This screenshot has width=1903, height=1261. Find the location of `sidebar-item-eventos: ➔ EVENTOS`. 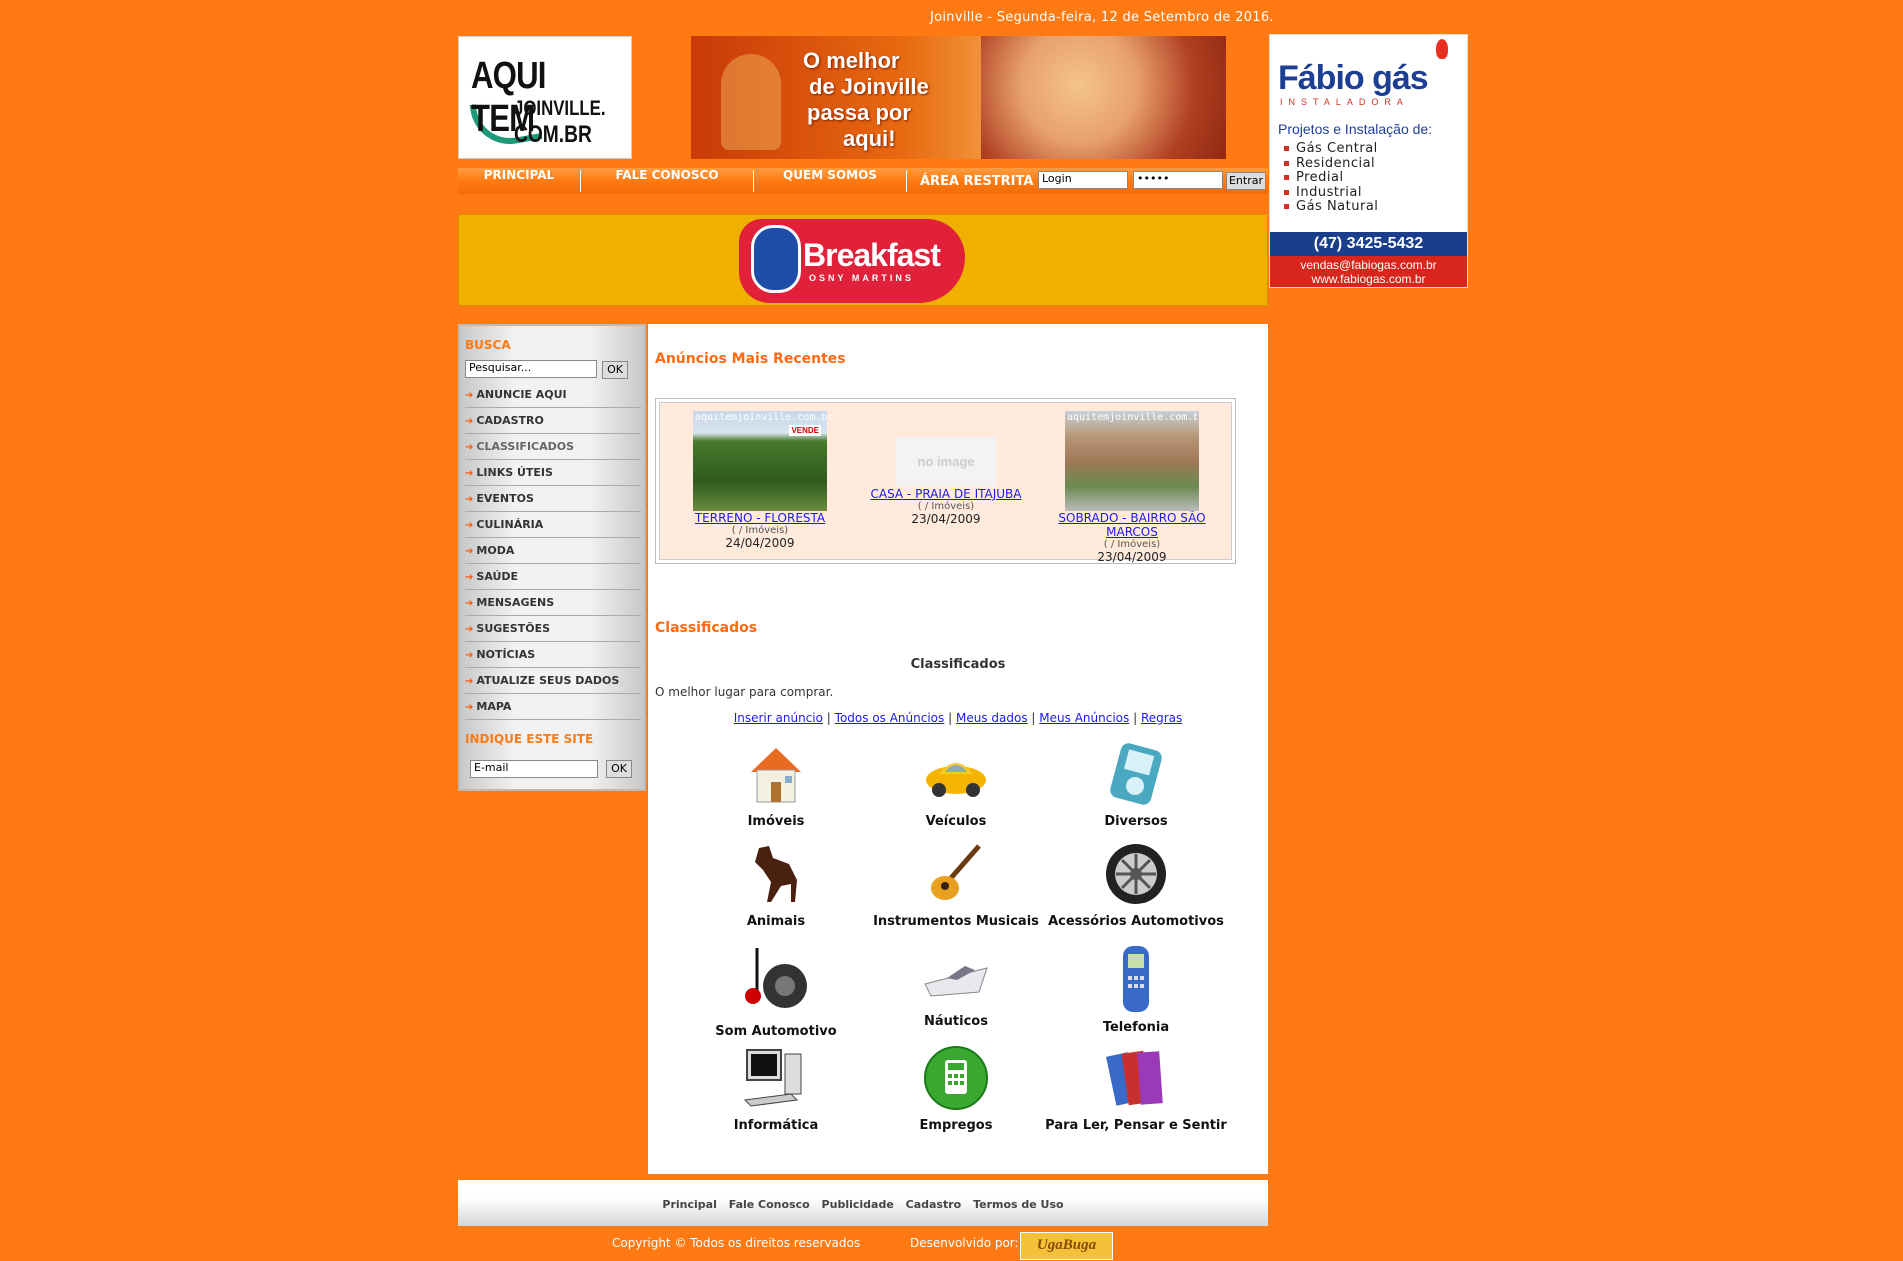

sidebar-item-eventos: ➔ EVENTOS is located at coordinates (553, 499).